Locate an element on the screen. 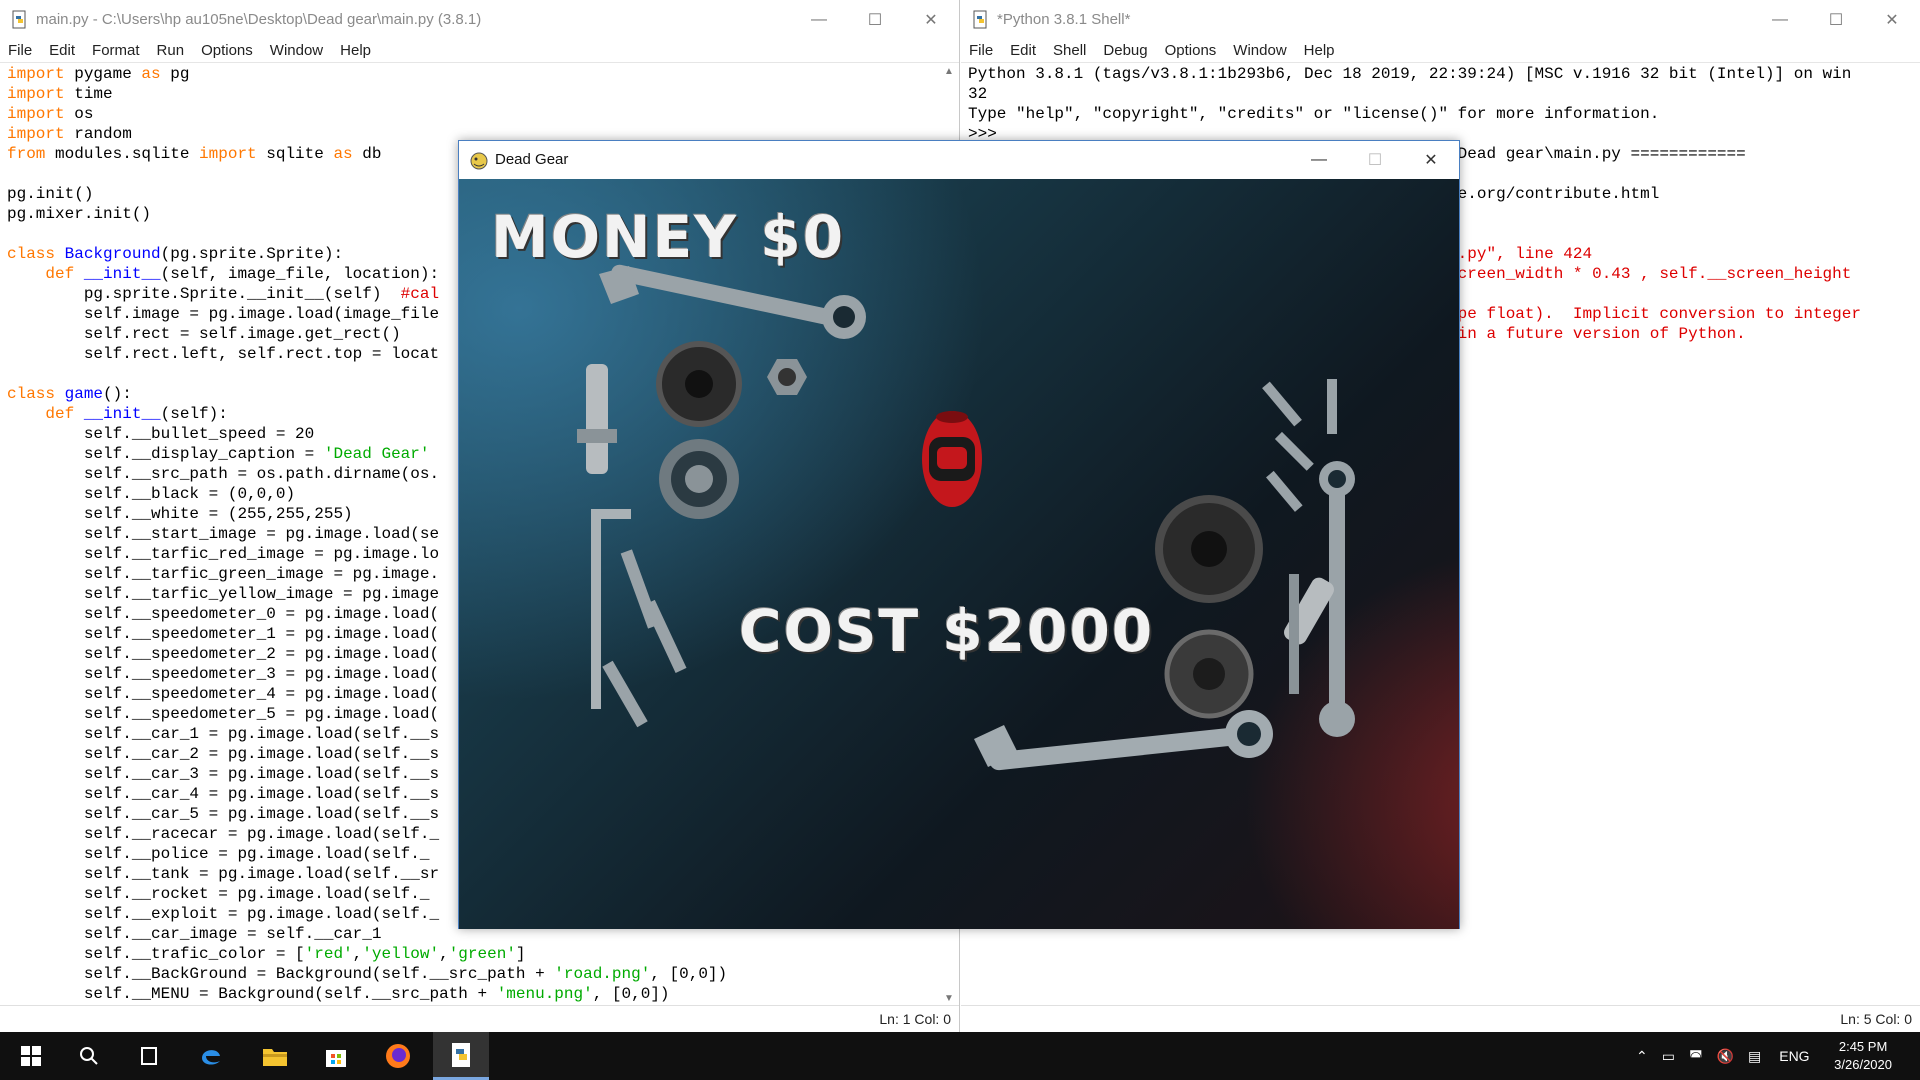 The width and height of the screenshot is (1920, 1080). language-indicator: ENG is located at coordinates (1794, 1056).